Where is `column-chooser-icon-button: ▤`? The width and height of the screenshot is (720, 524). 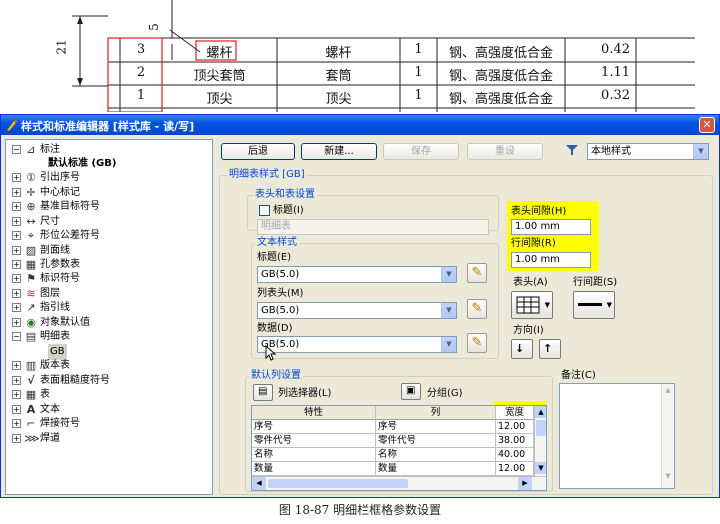
column-chooser-icon-button: ▤ is located at coordinates (263, 392).